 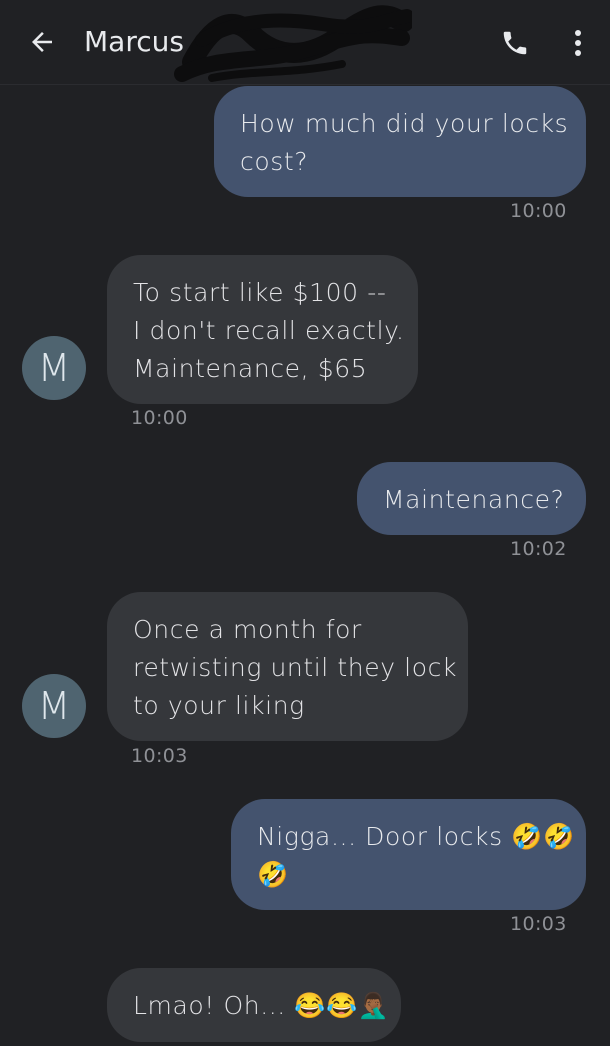 I want to click on message-timestamp: 10:02, so click(x=538, y=549).